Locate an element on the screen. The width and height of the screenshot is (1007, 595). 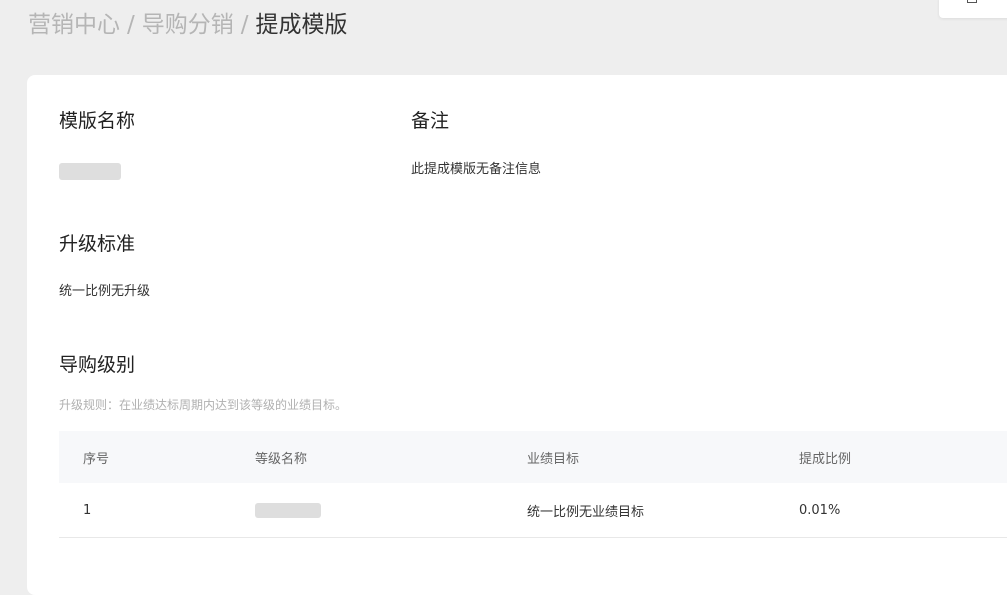
page-title: 提成模版 is located at coordinates (301, 25).